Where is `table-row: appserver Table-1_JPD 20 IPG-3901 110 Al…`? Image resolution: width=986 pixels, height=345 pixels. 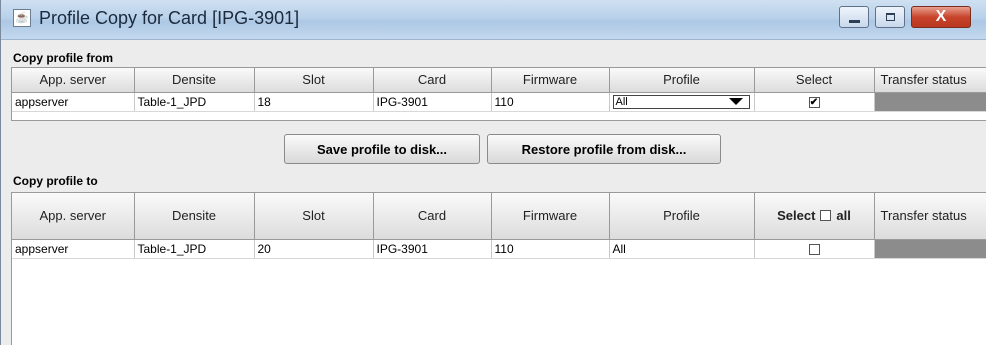 table-row: appserver Table-1_JPD 20 IPG-3901 110 Al… is located at coordinates (499, 249).